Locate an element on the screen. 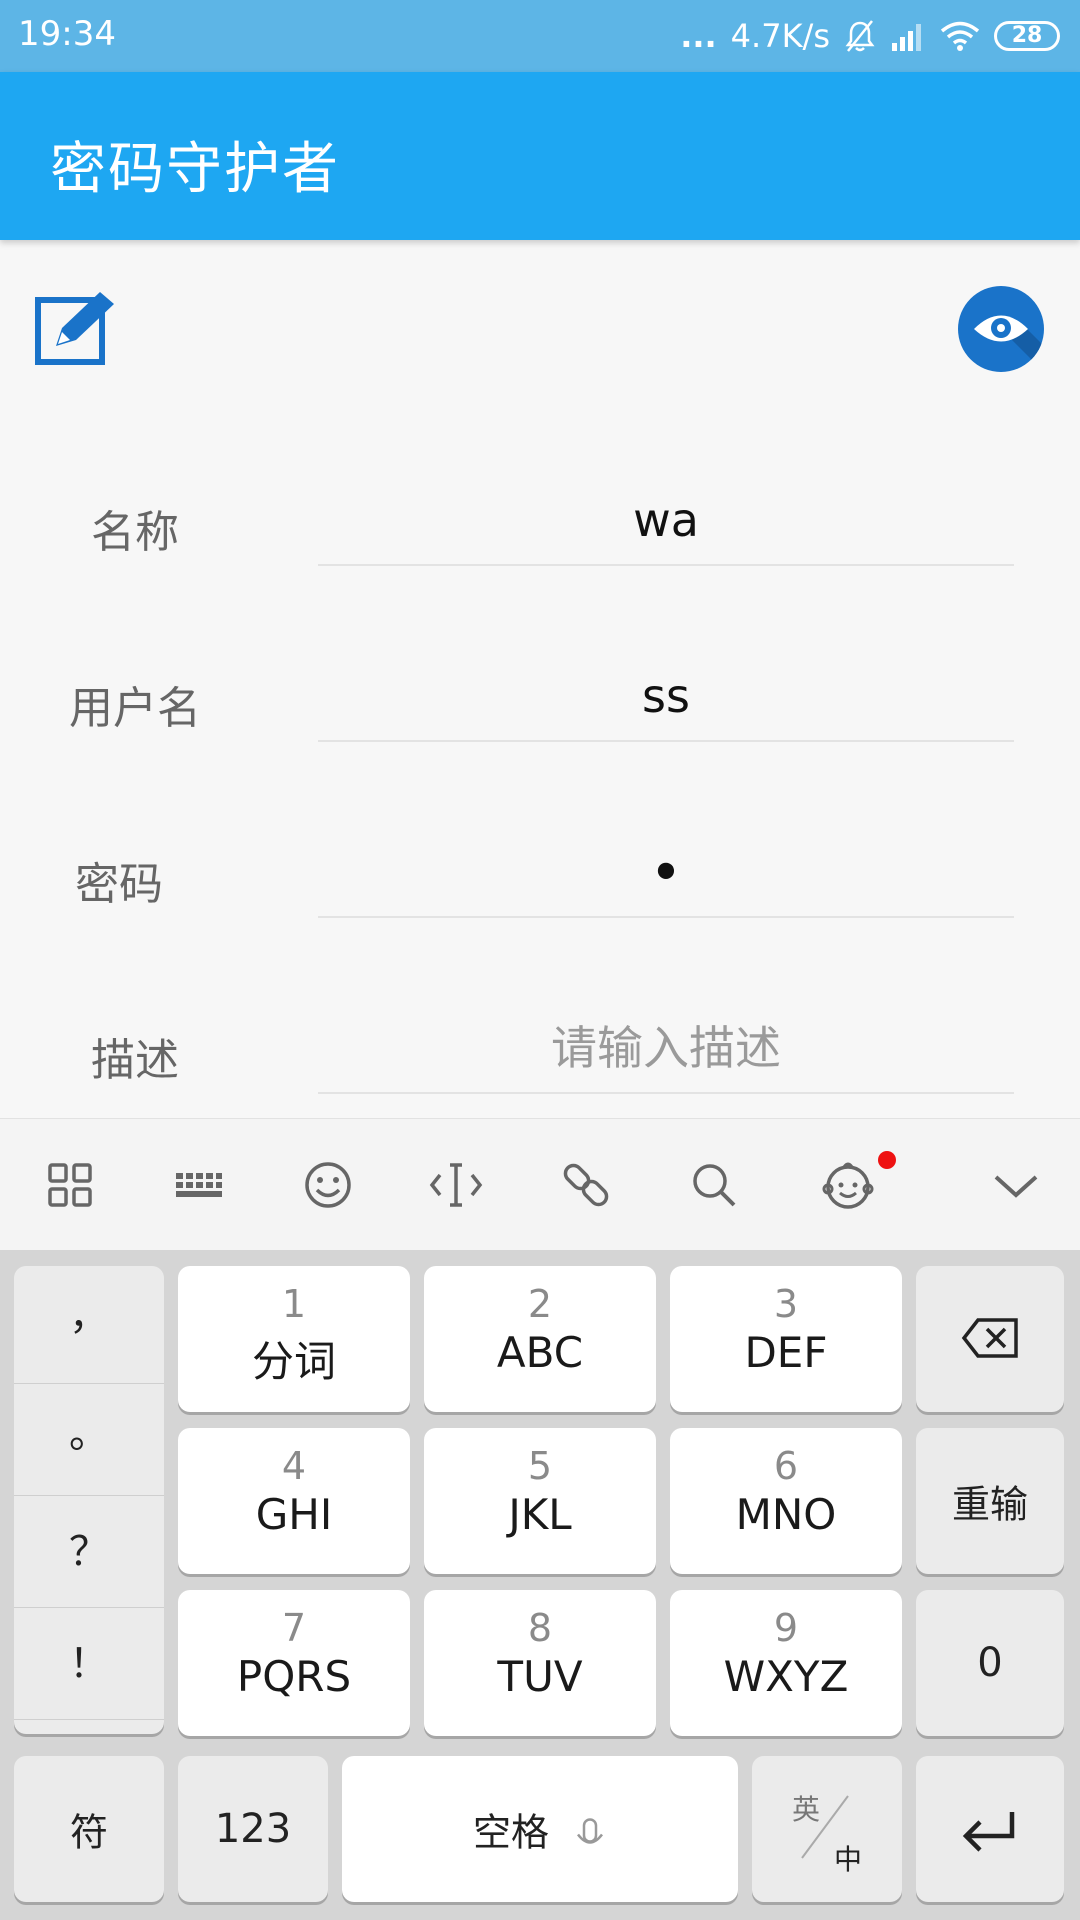 The height and width of the screenshot is (1920, 1080). enter-key is located at coordinates (990, 1829).